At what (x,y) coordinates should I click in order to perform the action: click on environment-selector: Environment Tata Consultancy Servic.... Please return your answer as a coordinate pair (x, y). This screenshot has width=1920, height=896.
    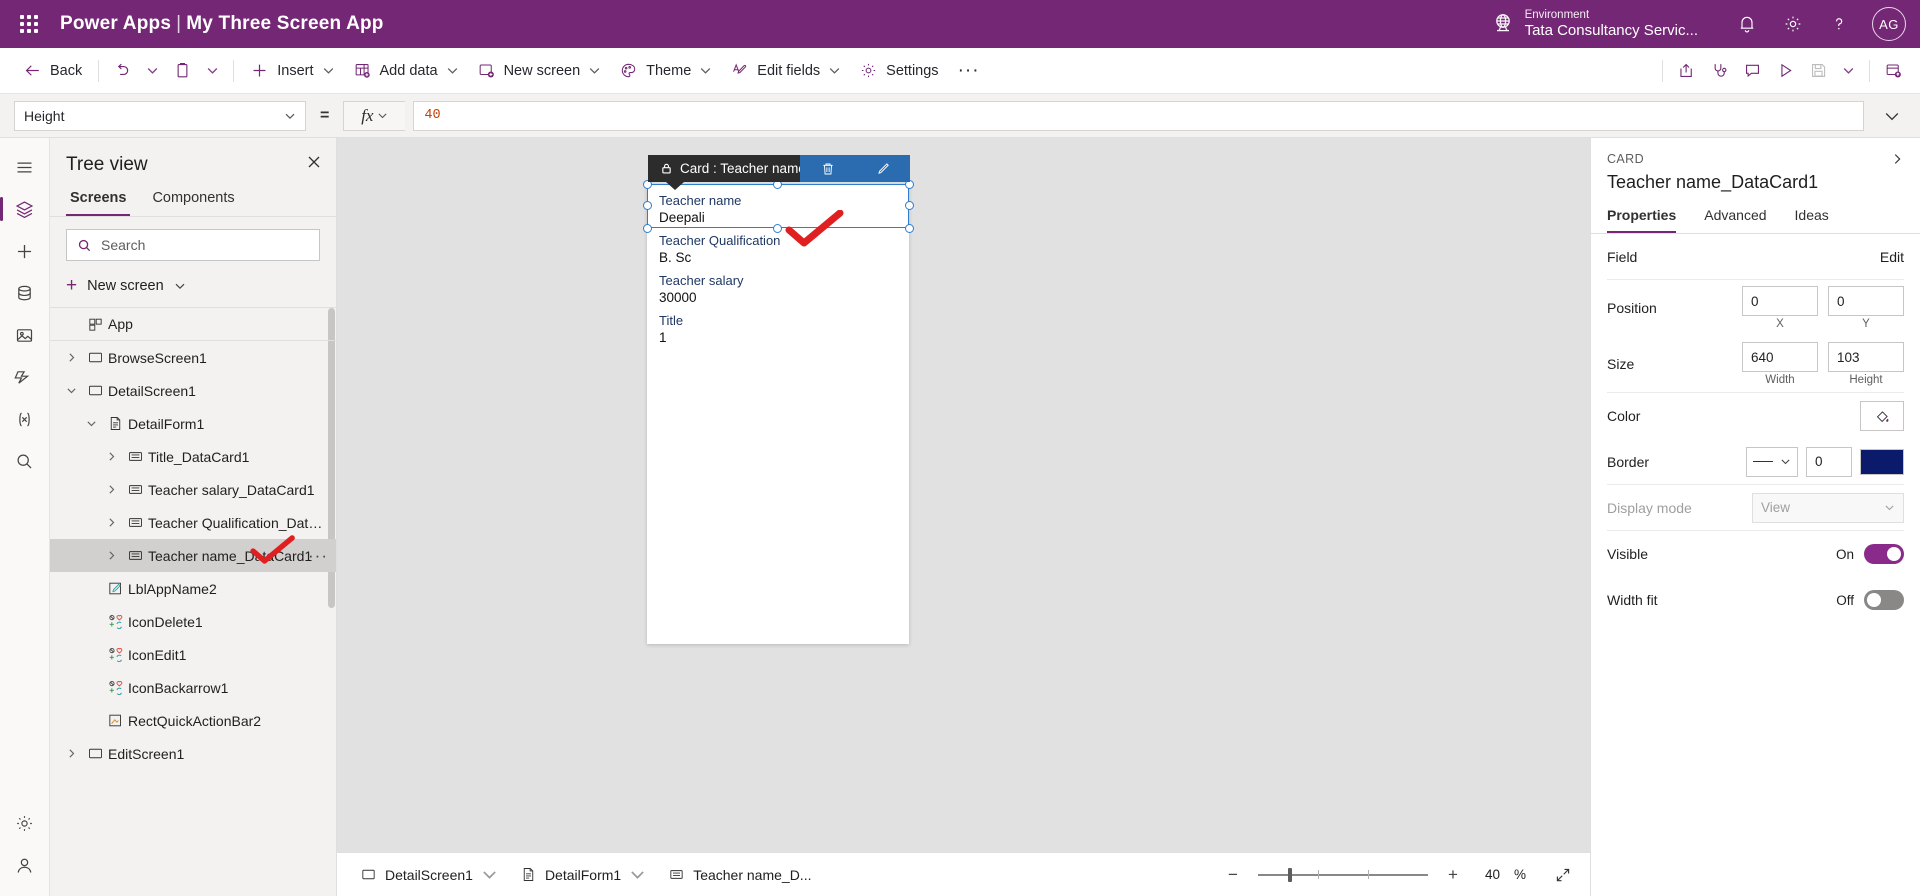
    Looking at the image, I should click on (1594, 24).